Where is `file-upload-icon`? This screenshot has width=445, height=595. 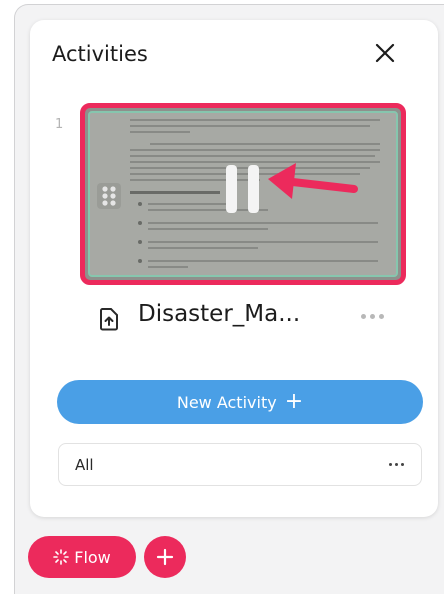 file-upload-icon is located at coordinates (109, 321).